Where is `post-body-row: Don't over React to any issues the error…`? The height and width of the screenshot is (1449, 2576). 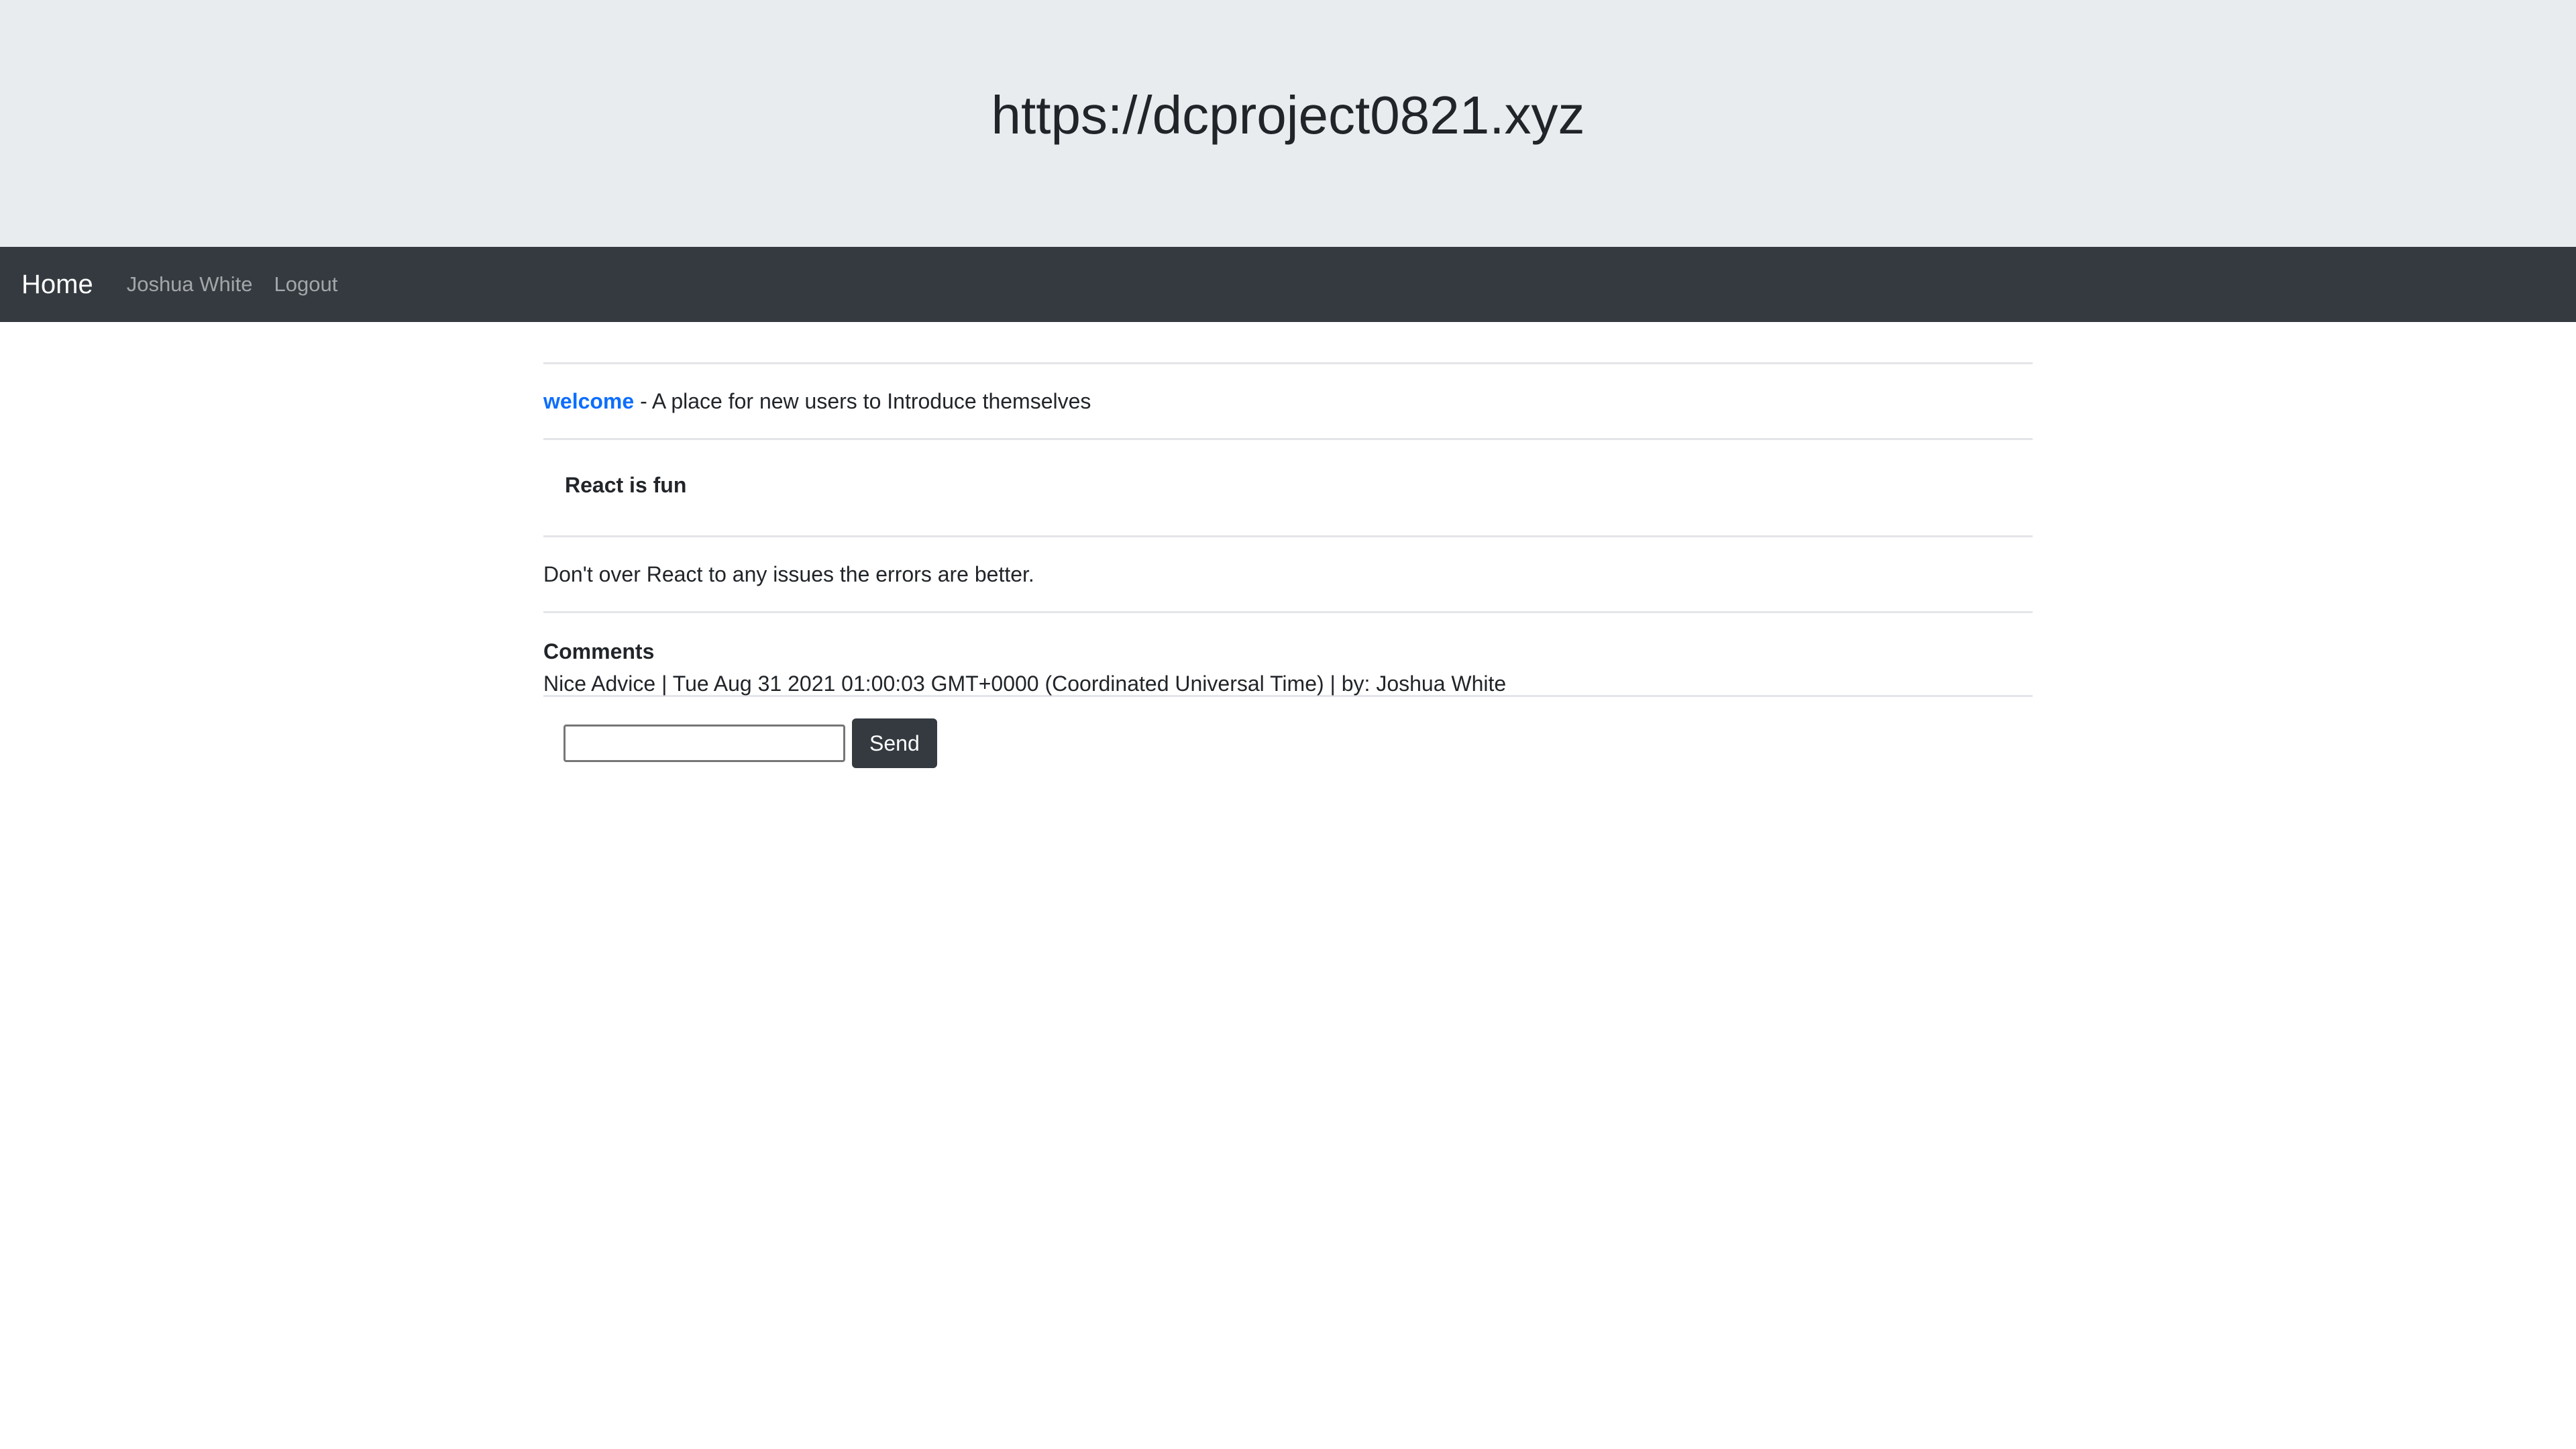
post-body-row: Don't over React to any issues the error… is located at coordinates (1288, 574).